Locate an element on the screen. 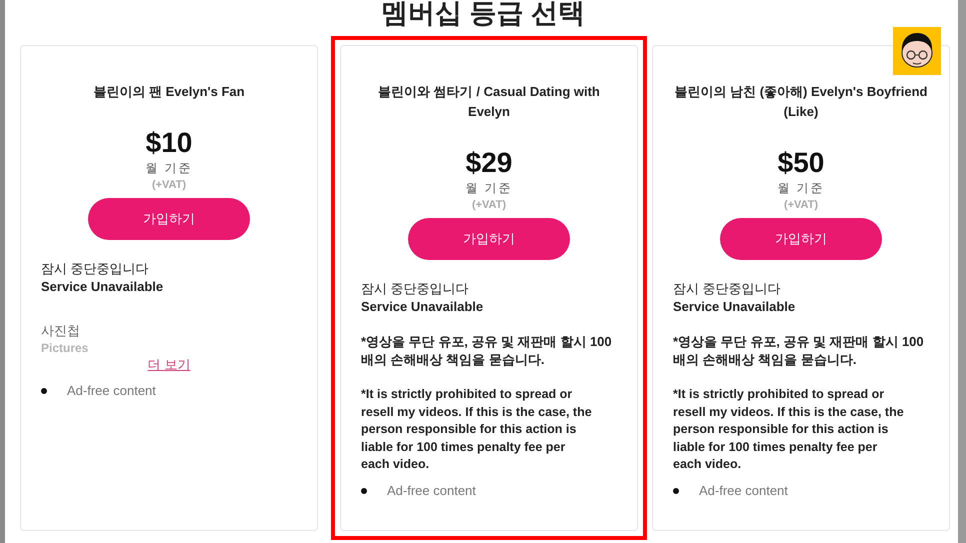  plan-price: $50 is located at coordinates (801, 163).